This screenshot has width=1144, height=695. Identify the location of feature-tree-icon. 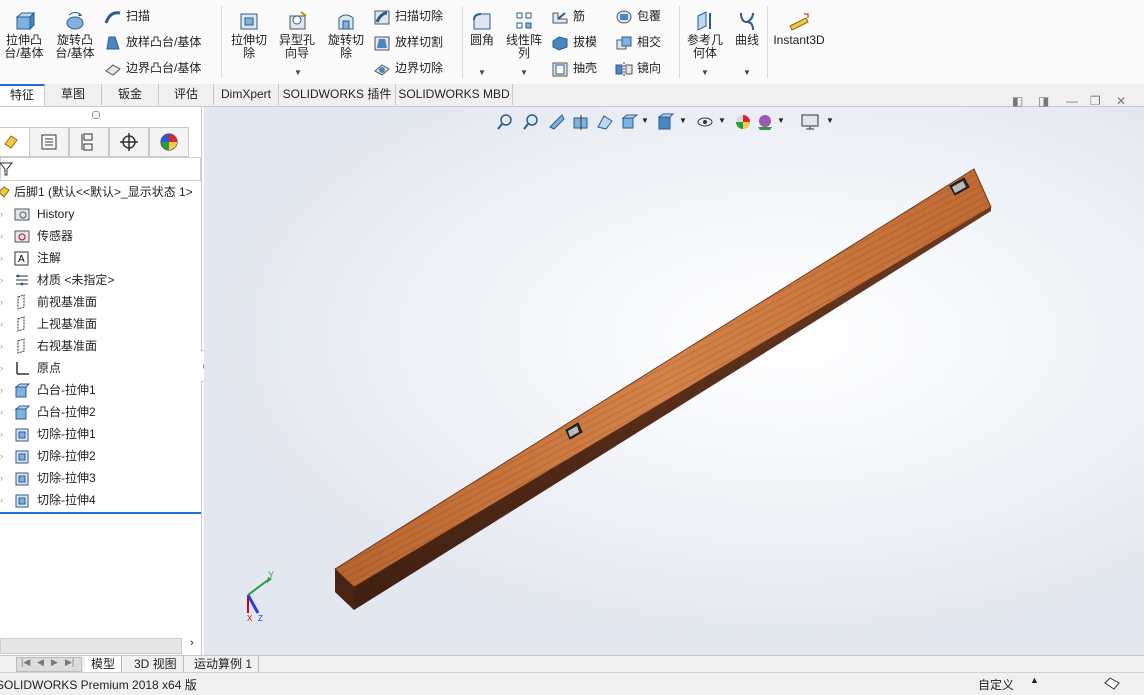
(11, 142).